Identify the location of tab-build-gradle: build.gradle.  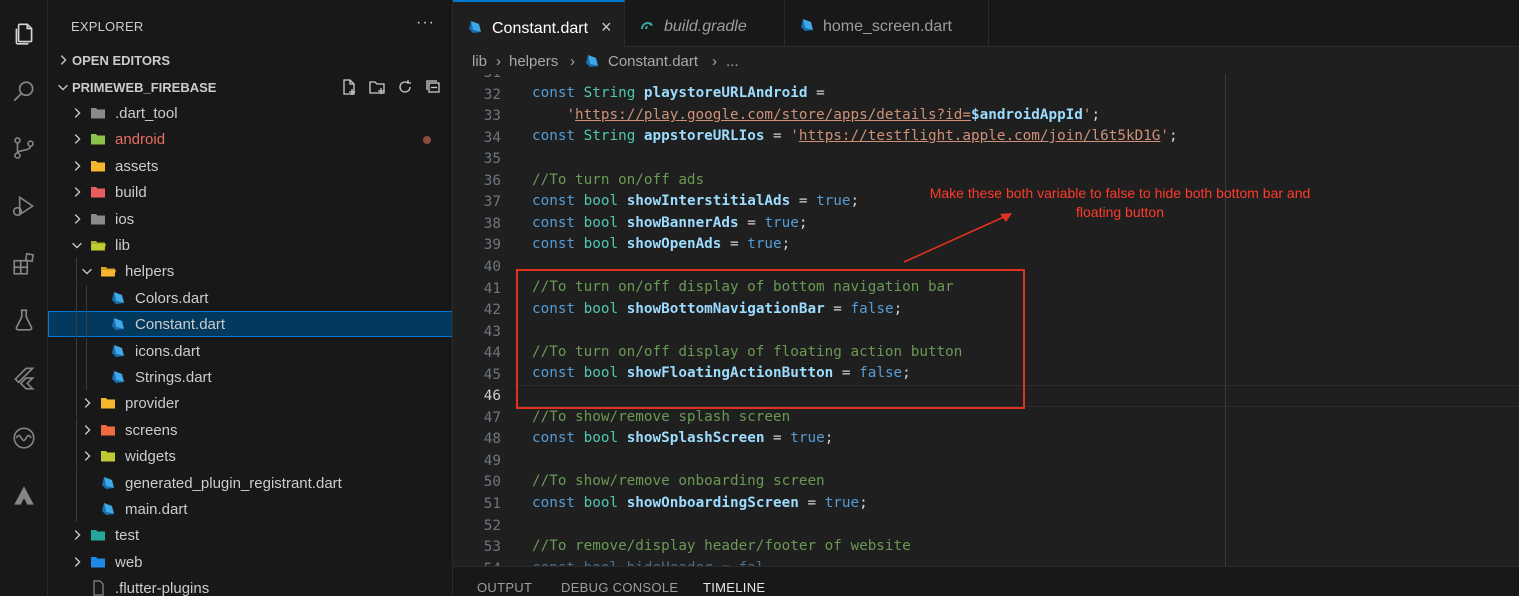
(705, 23).